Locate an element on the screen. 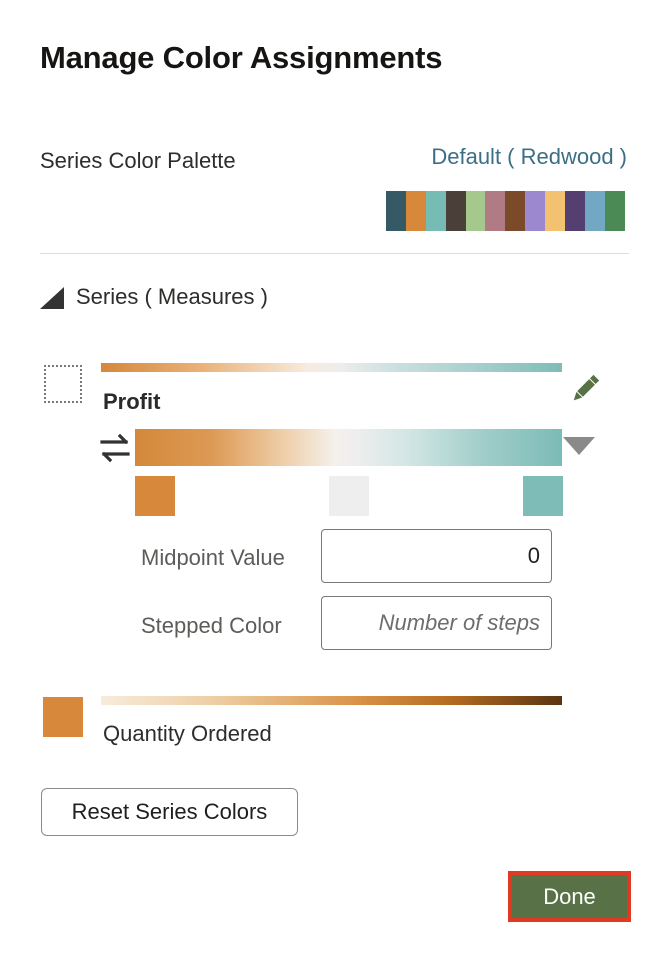  reset-series-colors-button: Reset Series Colors is located at coordinates (169, 812).